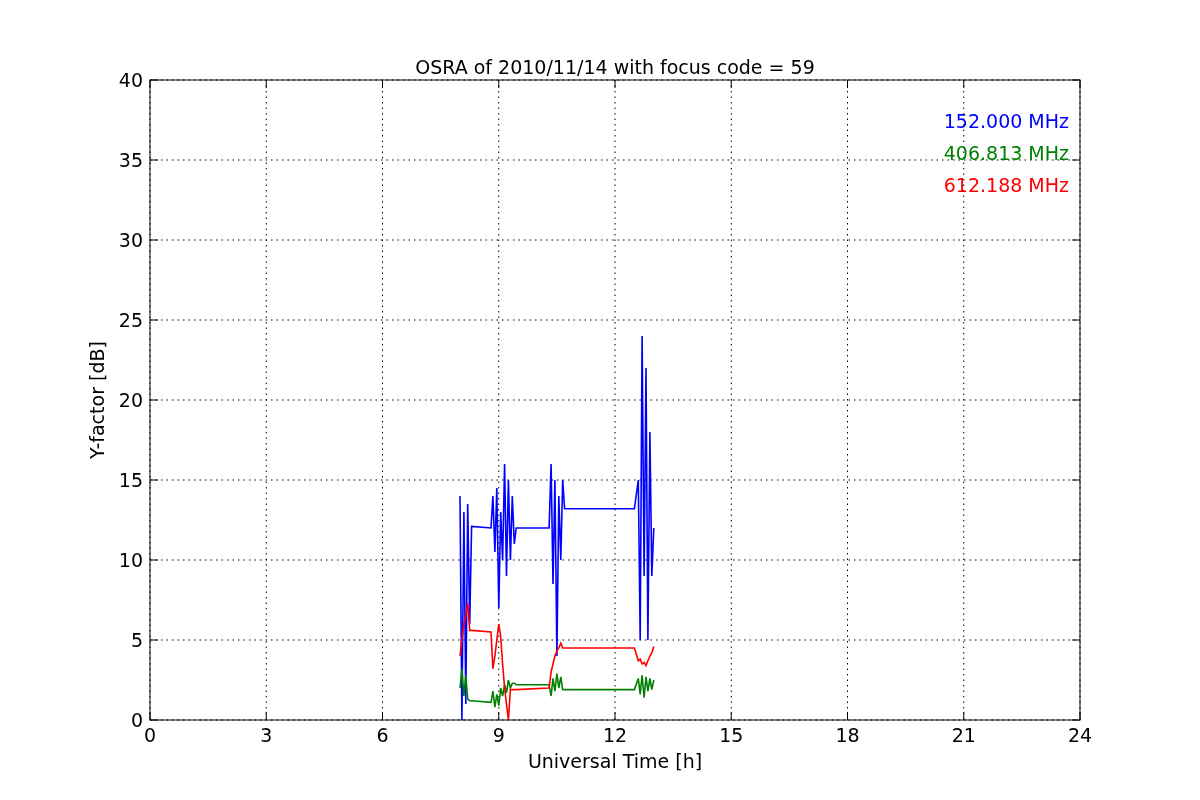 This screenshot has height=800, width=1200. What do you see at coordinates (498, 735) in the screenshot?
I see `tick-label: 9` at bounding box center [498, 735].